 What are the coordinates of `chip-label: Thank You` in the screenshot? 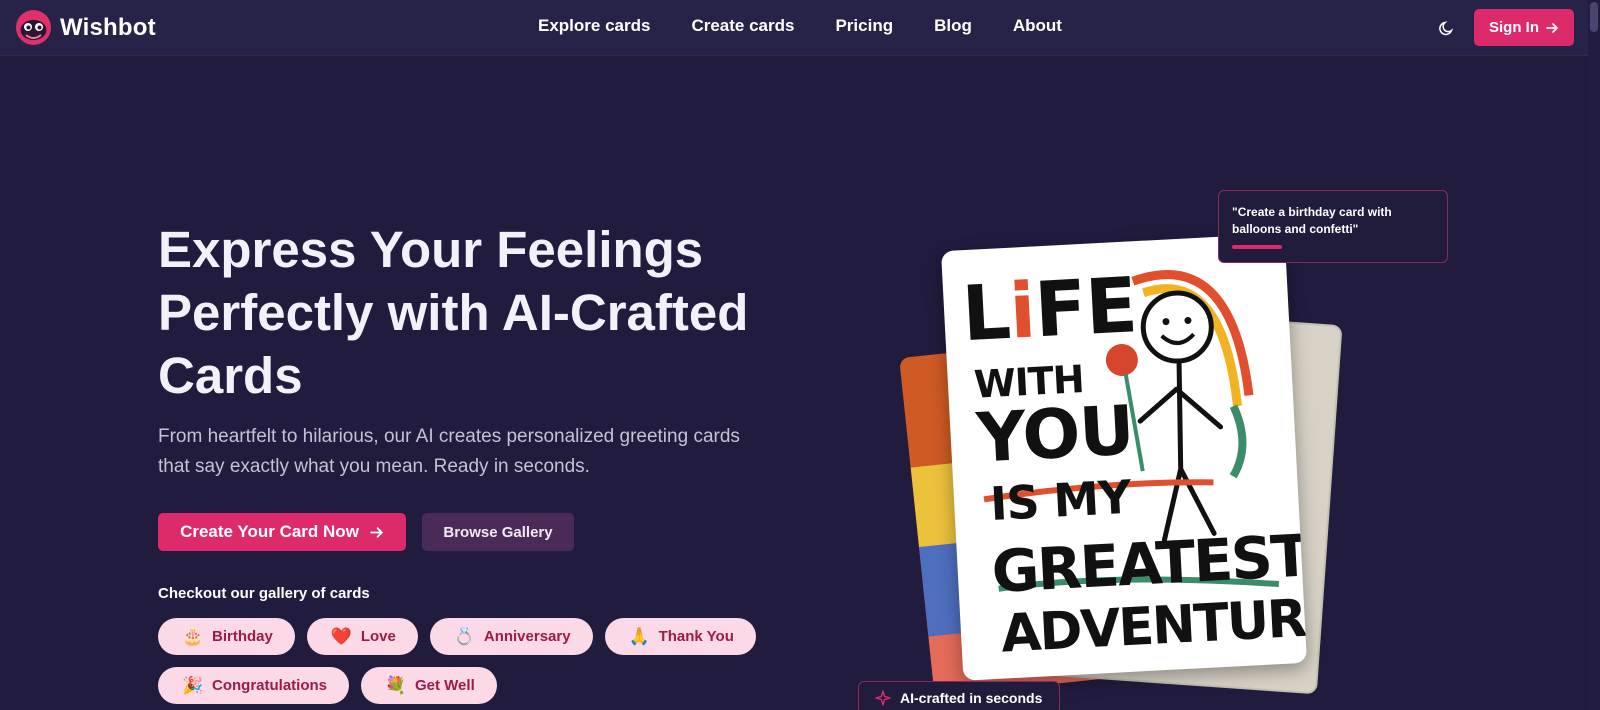 It's located at (696, 636).